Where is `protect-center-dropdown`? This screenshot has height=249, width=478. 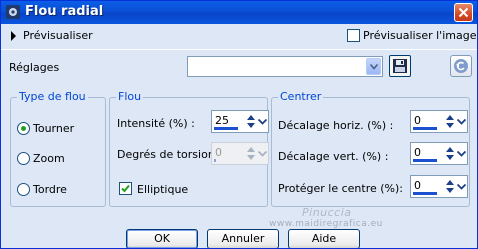 protect-center-dropdown is located at coordinates (462, 186).